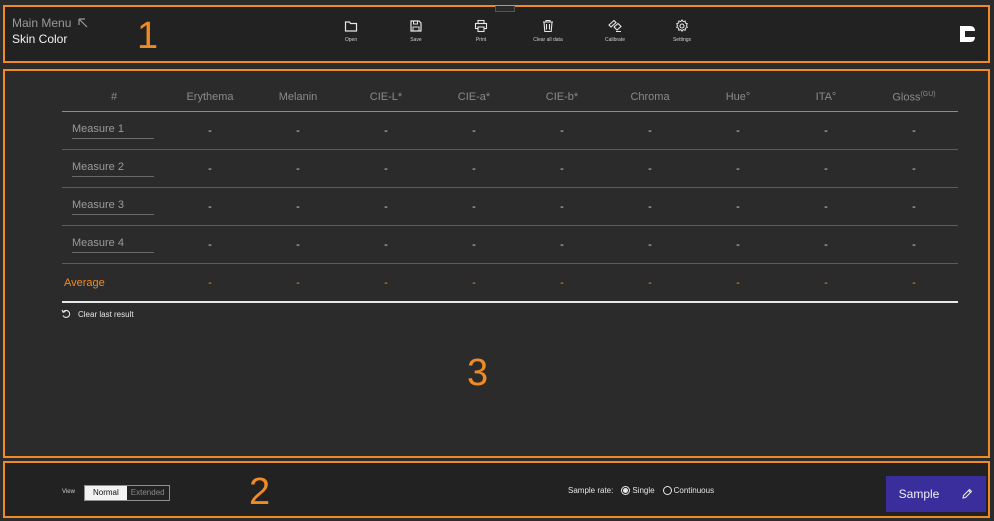 This screenshot has height=521, width=994. I want to click on clear-last-result-label: Clear last result, so click(106, 314).